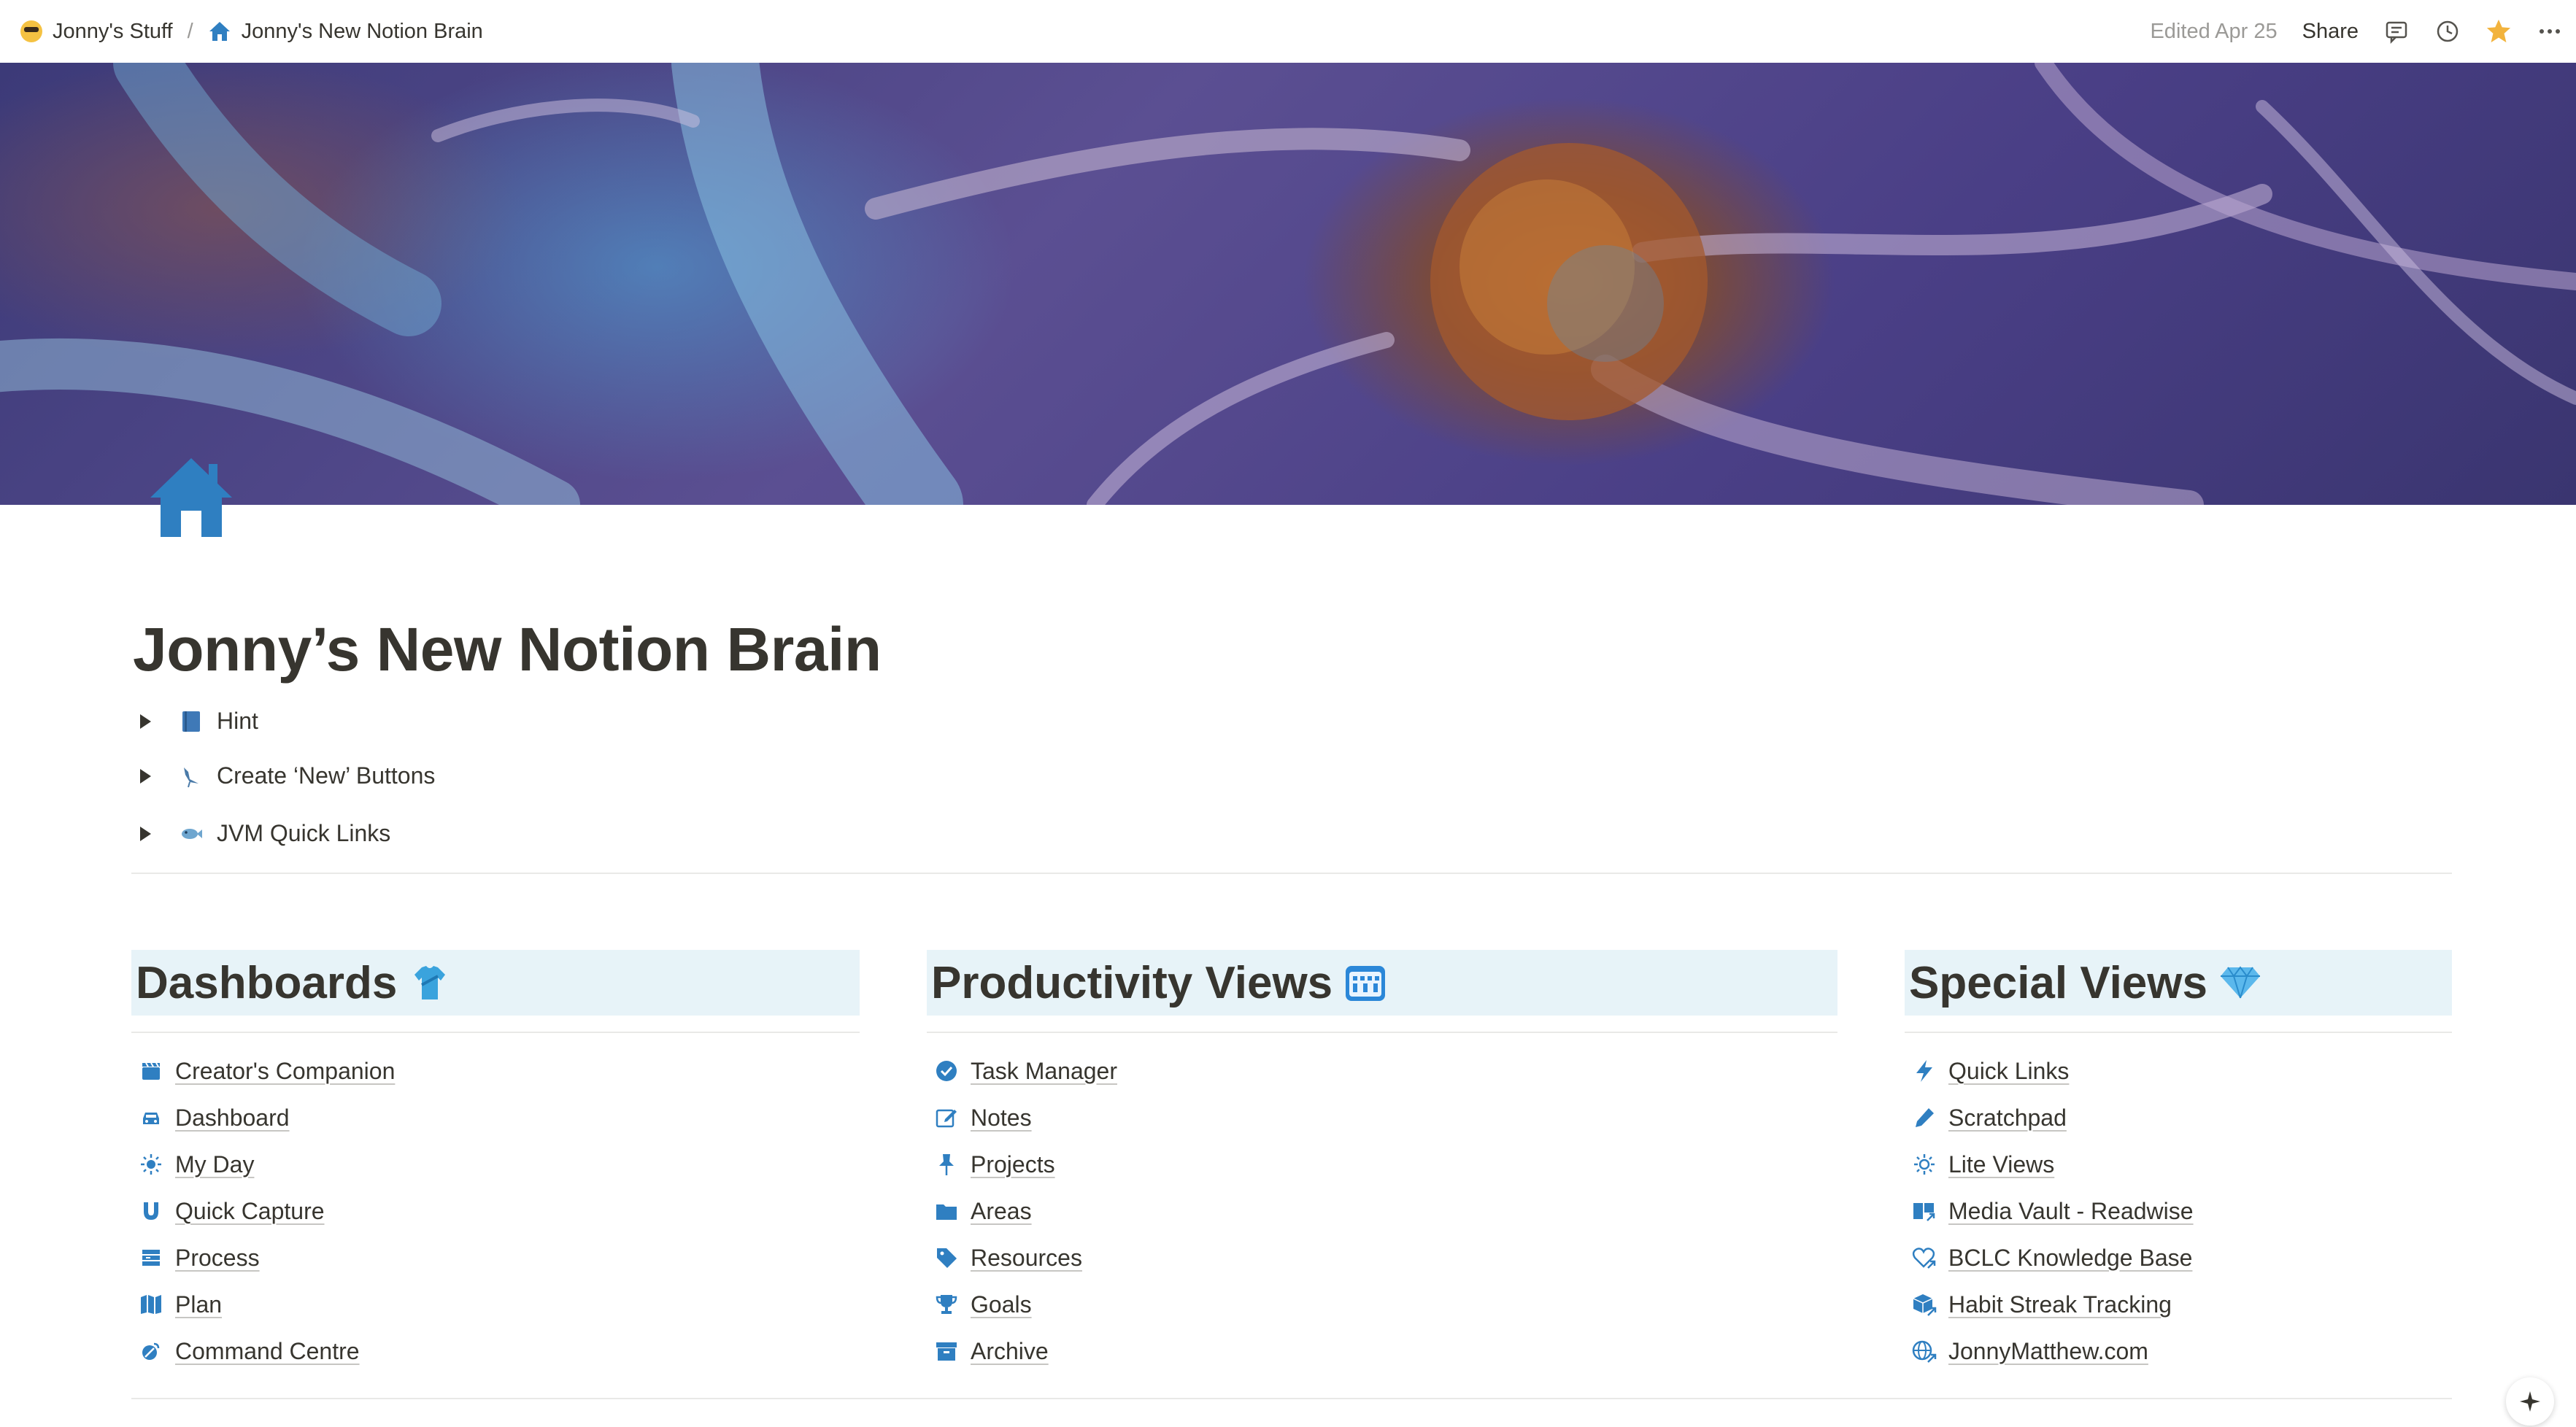 Image resolution: width=2576 pixels, height=1427 pixels. I want to click on column-title: Productivity Views, so click(1132, 983).